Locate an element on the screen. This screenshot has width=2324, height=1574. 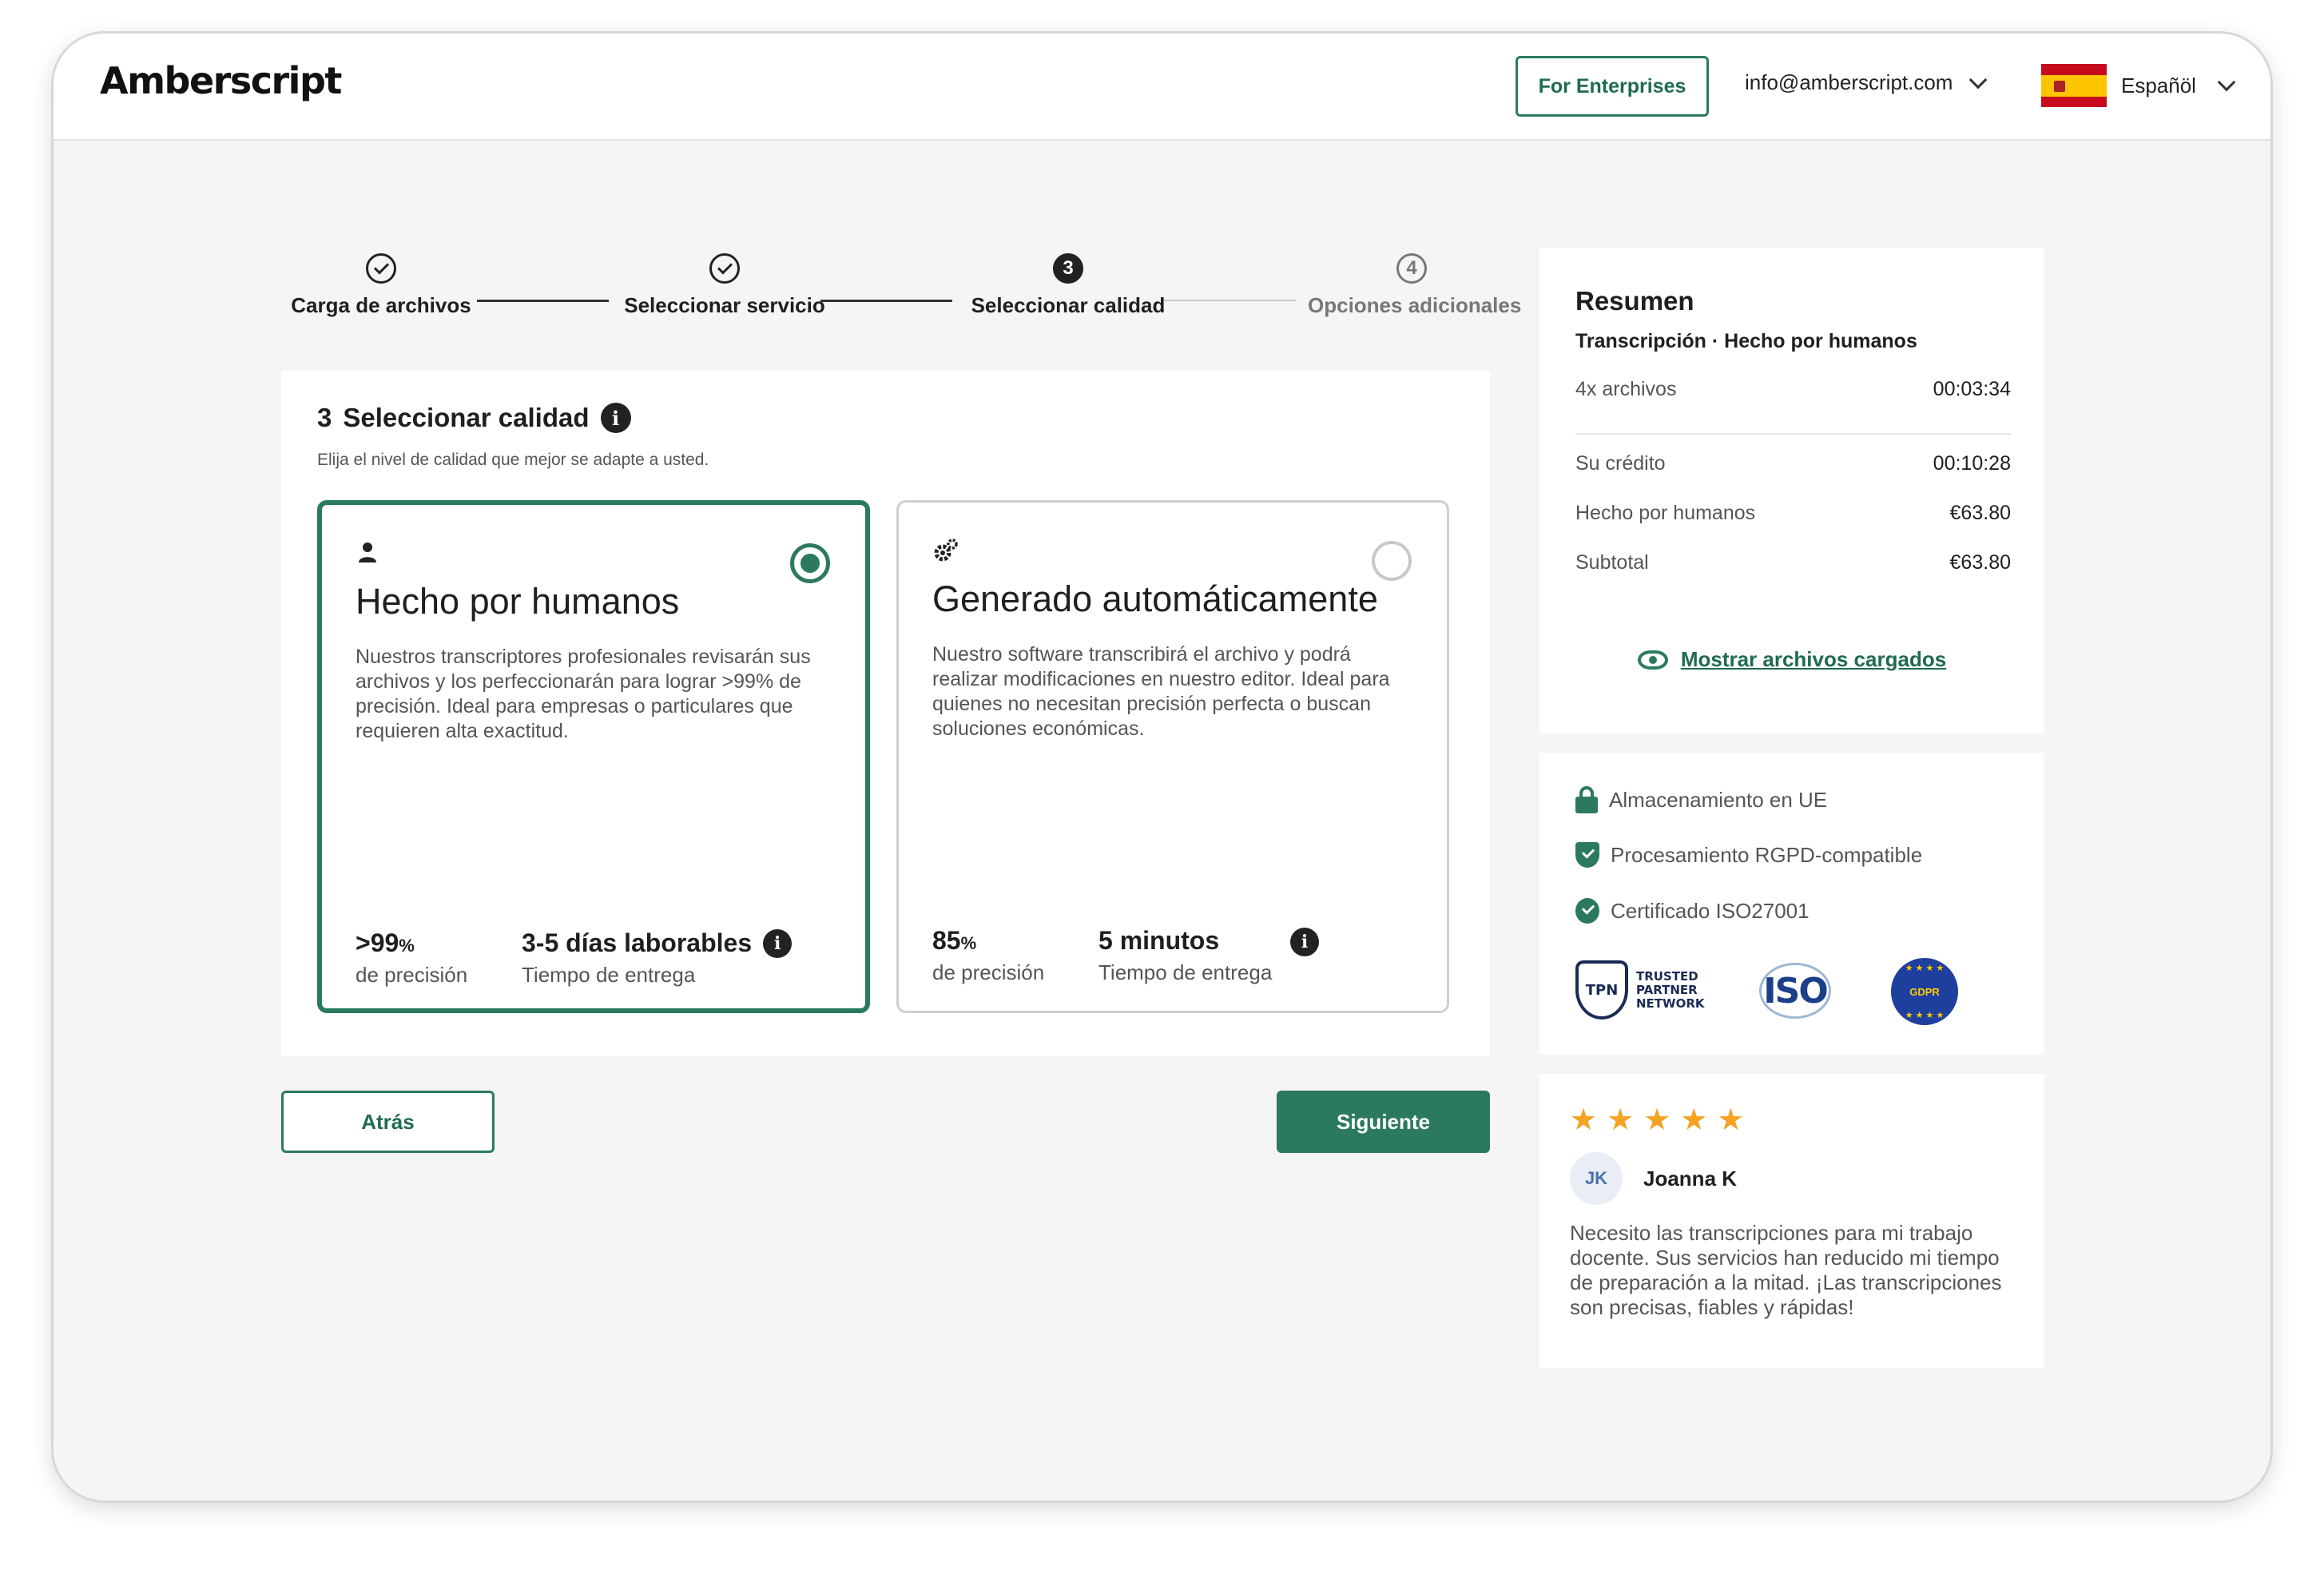
step-service: Seleccionar servicio is located at coordinates (725, 285).